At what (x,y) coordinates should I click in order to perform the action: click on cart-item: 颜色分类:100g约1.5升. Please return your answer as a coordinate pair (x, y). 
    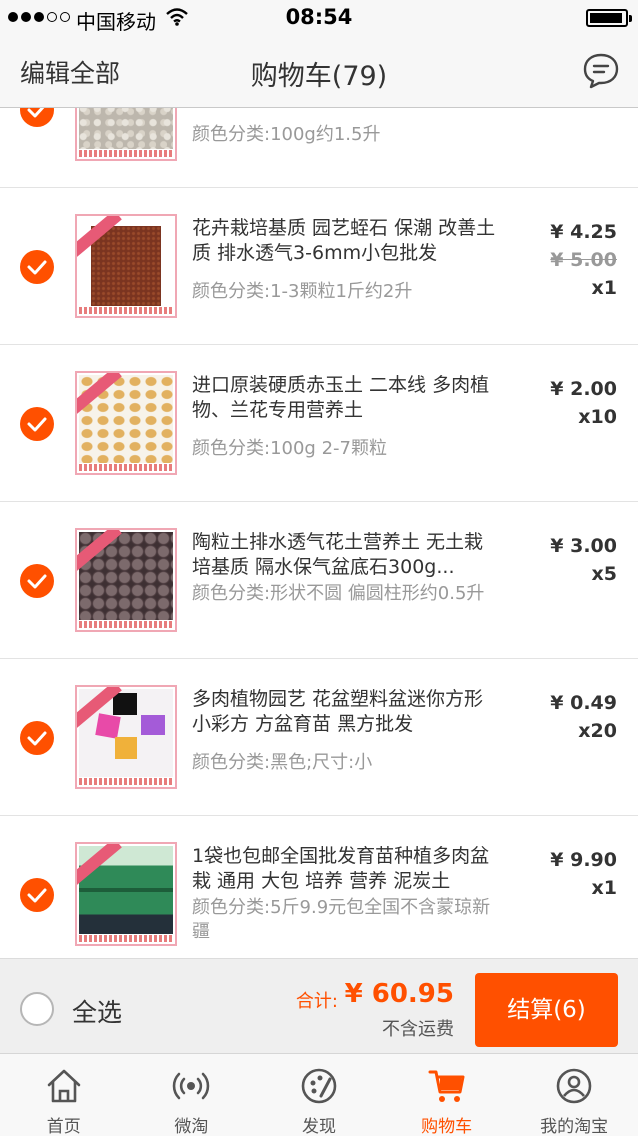
    Looking at the image, I should click on (319, 148).